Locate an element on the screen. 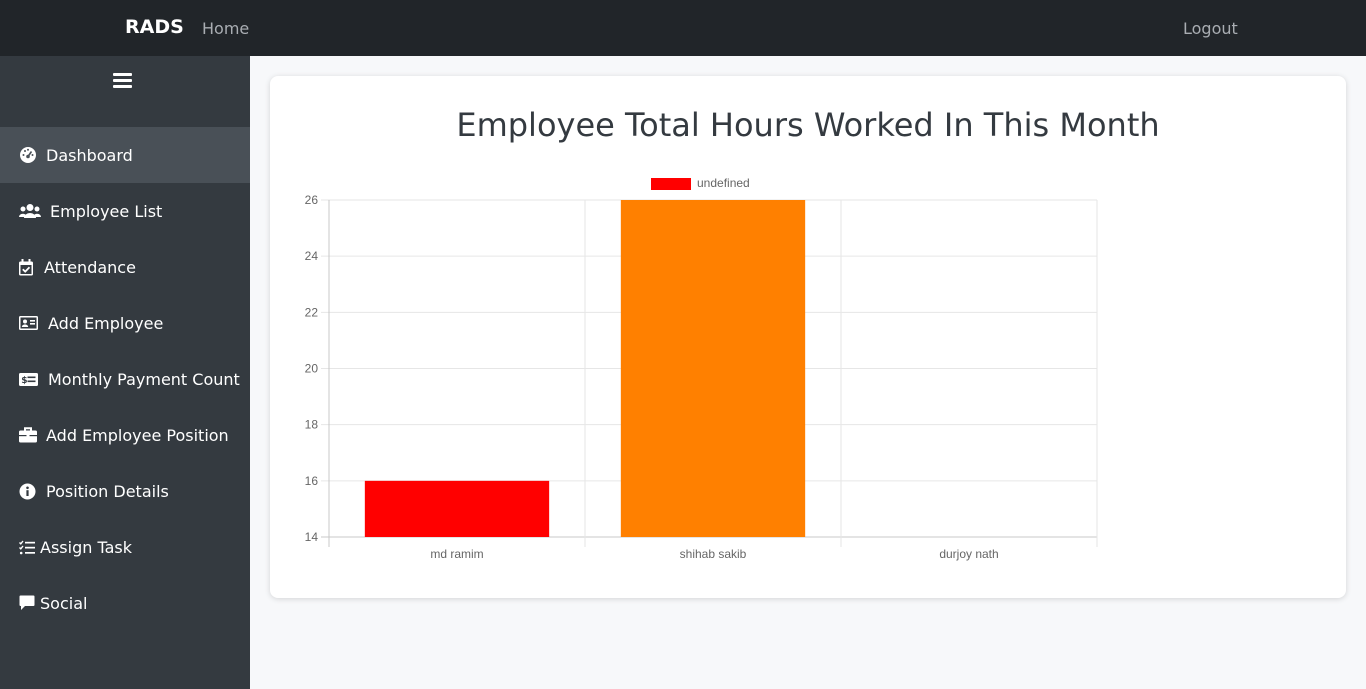 The width and height of the screenshot is (1366, 689). users-icon is located at coordinates (32, 211).